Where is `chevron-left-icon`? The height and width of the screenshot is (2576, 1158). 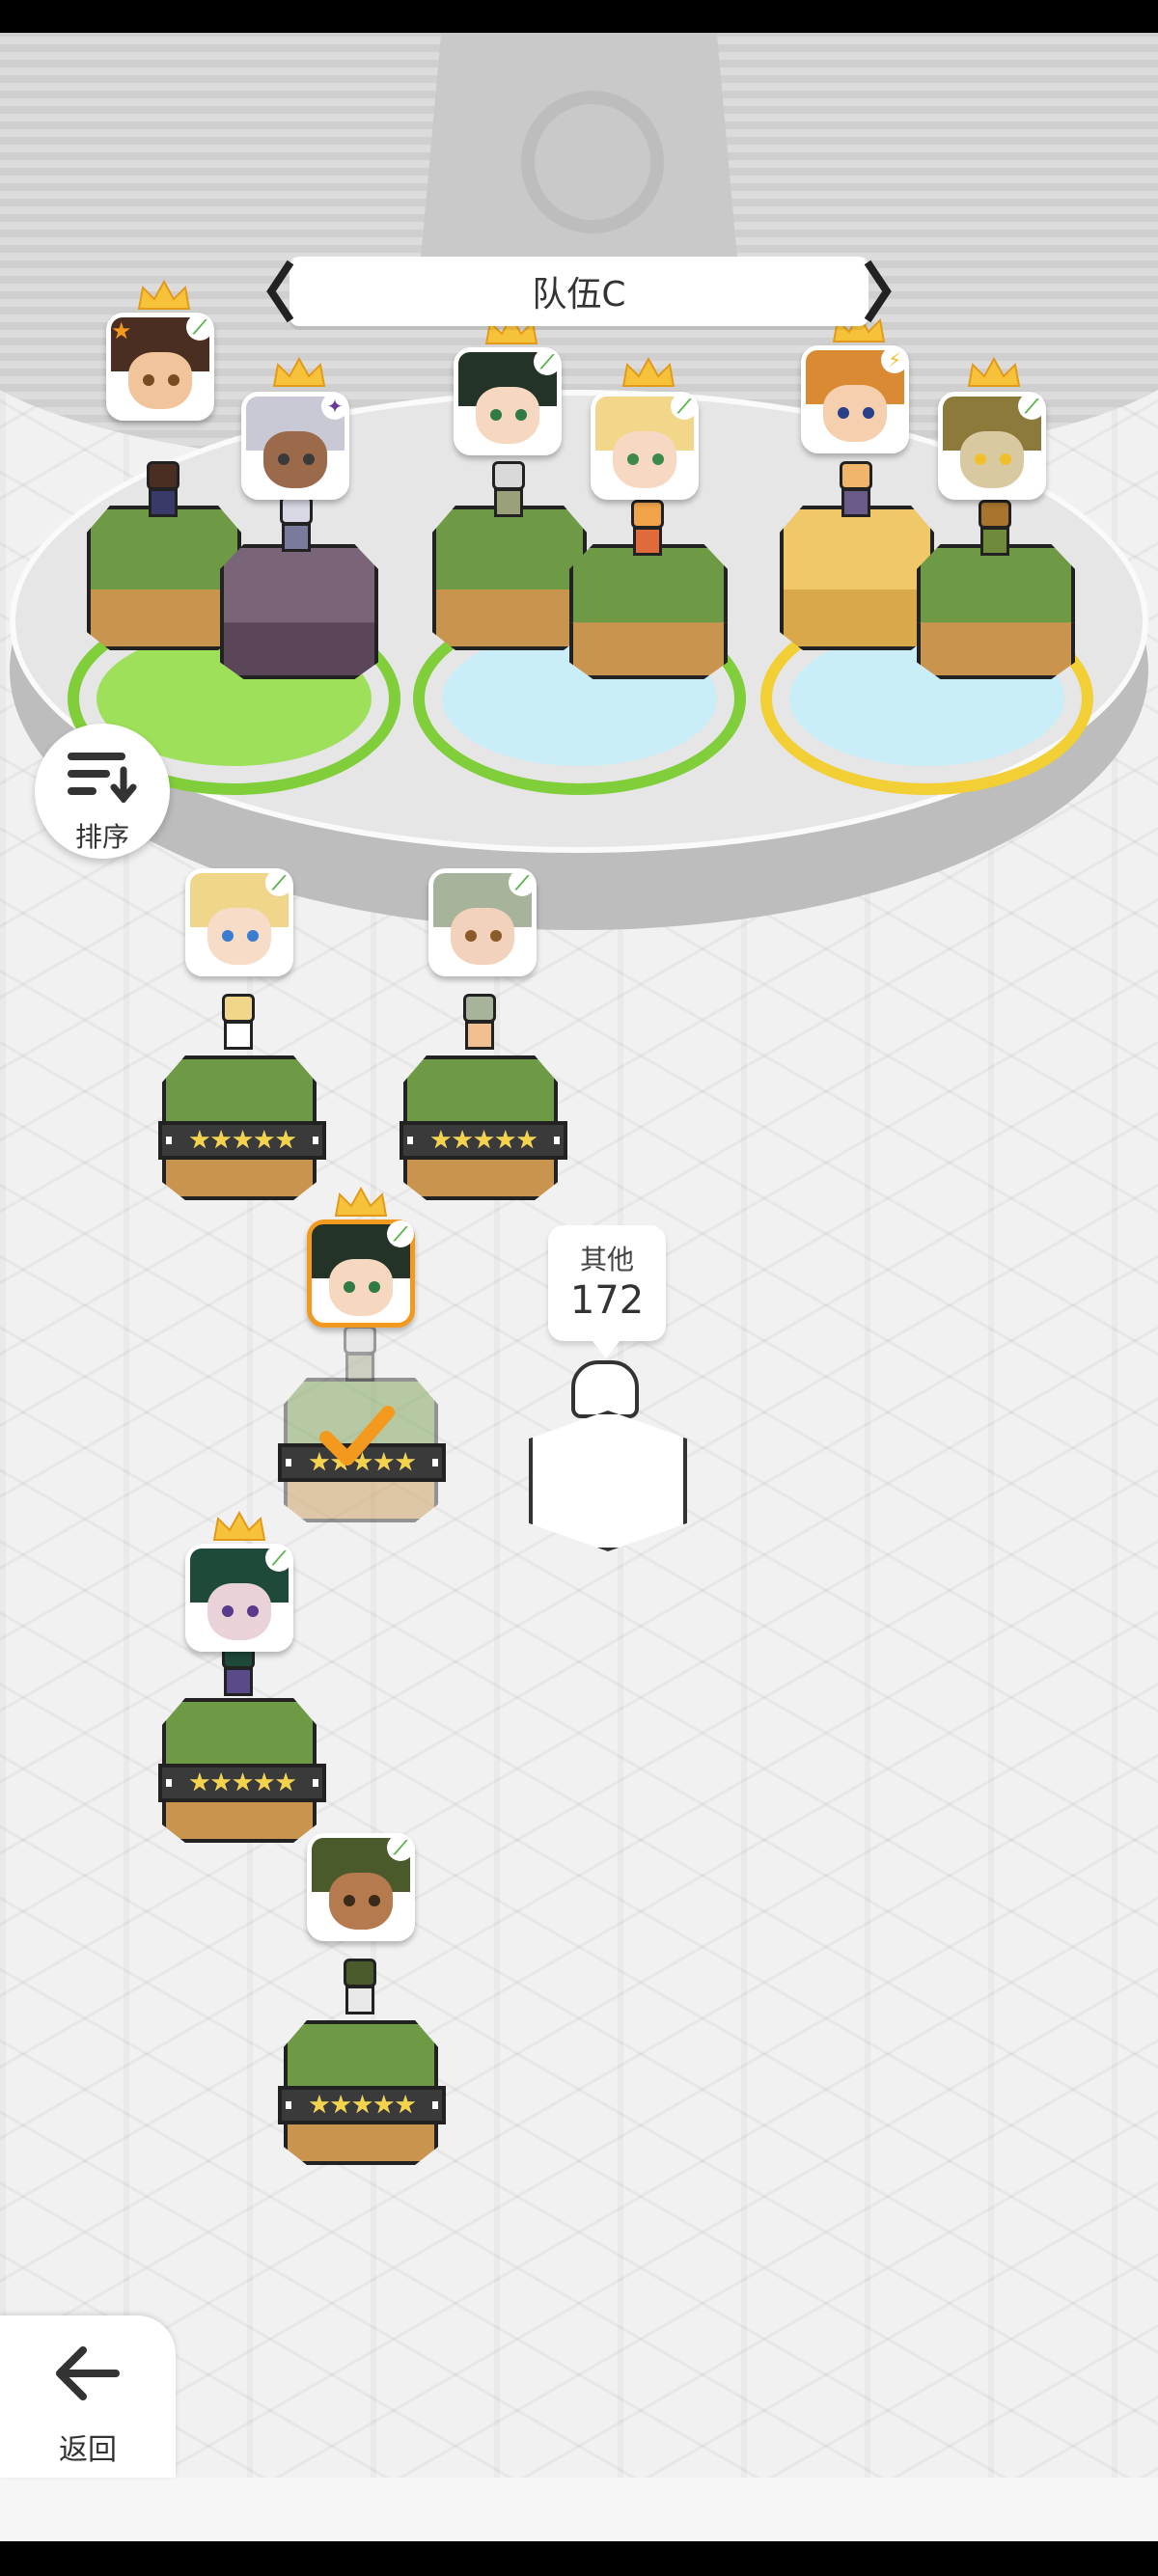
chevron-left-icon is located at coordinates (280, 291).